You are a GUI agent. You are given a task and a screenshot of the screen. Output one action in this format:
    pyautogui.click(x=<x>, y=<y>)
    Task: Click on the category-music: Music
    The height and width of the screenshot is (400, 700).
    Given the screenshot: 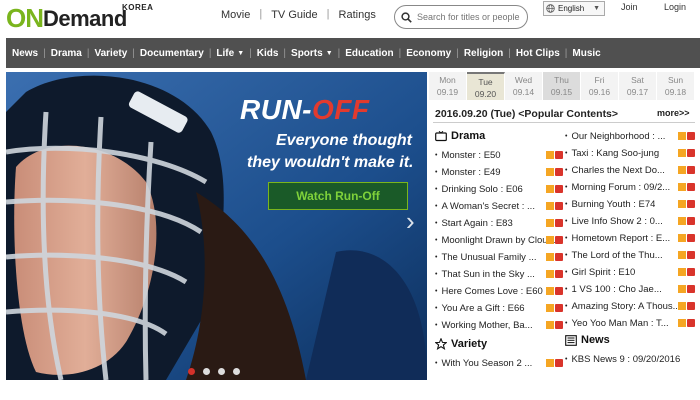 What is the action you would take?
    pyautogui.click(x=586, y=53)
    